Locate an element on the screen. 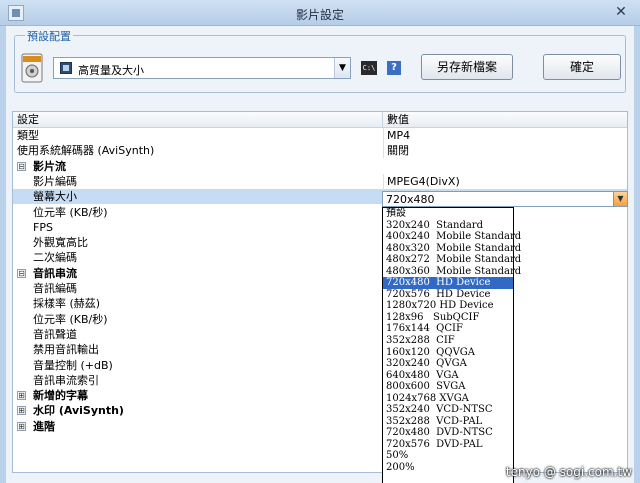 Image resolution: width=640 pixels, height=483 pixels. film-icon is located at coordinates (66, 68).